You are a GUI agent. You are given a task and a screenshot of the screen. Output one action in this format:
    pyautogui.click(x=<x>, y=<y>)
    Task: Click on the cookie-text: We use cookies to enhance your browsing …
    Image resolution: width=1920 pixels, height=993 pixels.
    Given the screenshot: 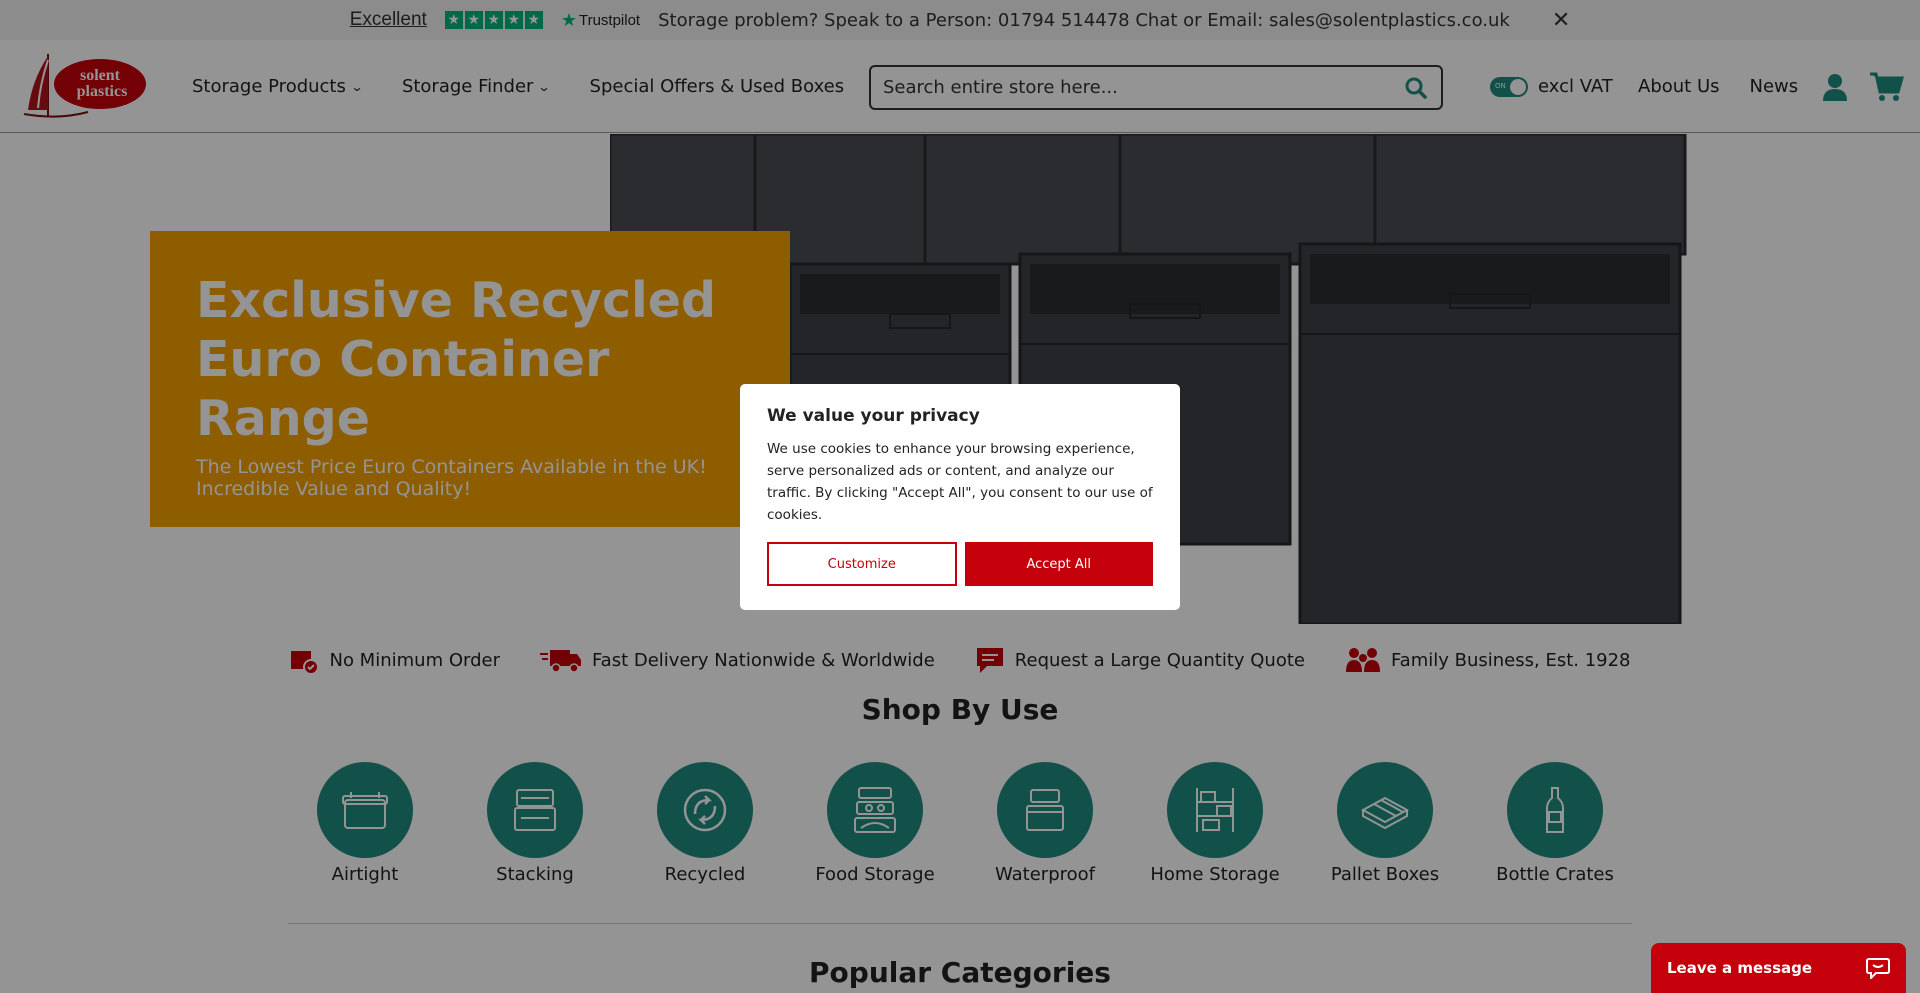 What is the action you would take?
    pyautogui.click(x=960, y=482)
    